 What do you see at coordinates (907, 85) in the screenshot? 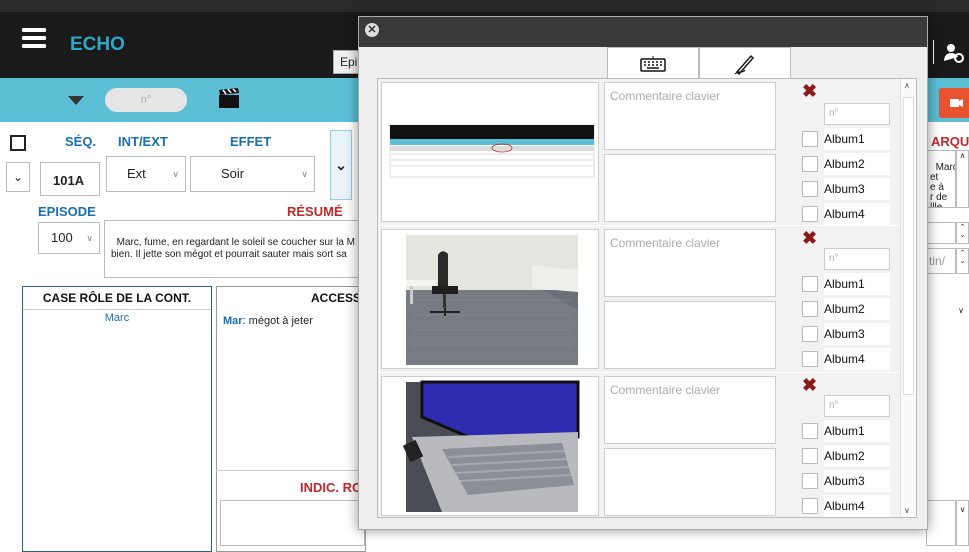
I see `scroll-up-icon: ∧` at bounding box center [907, 85].